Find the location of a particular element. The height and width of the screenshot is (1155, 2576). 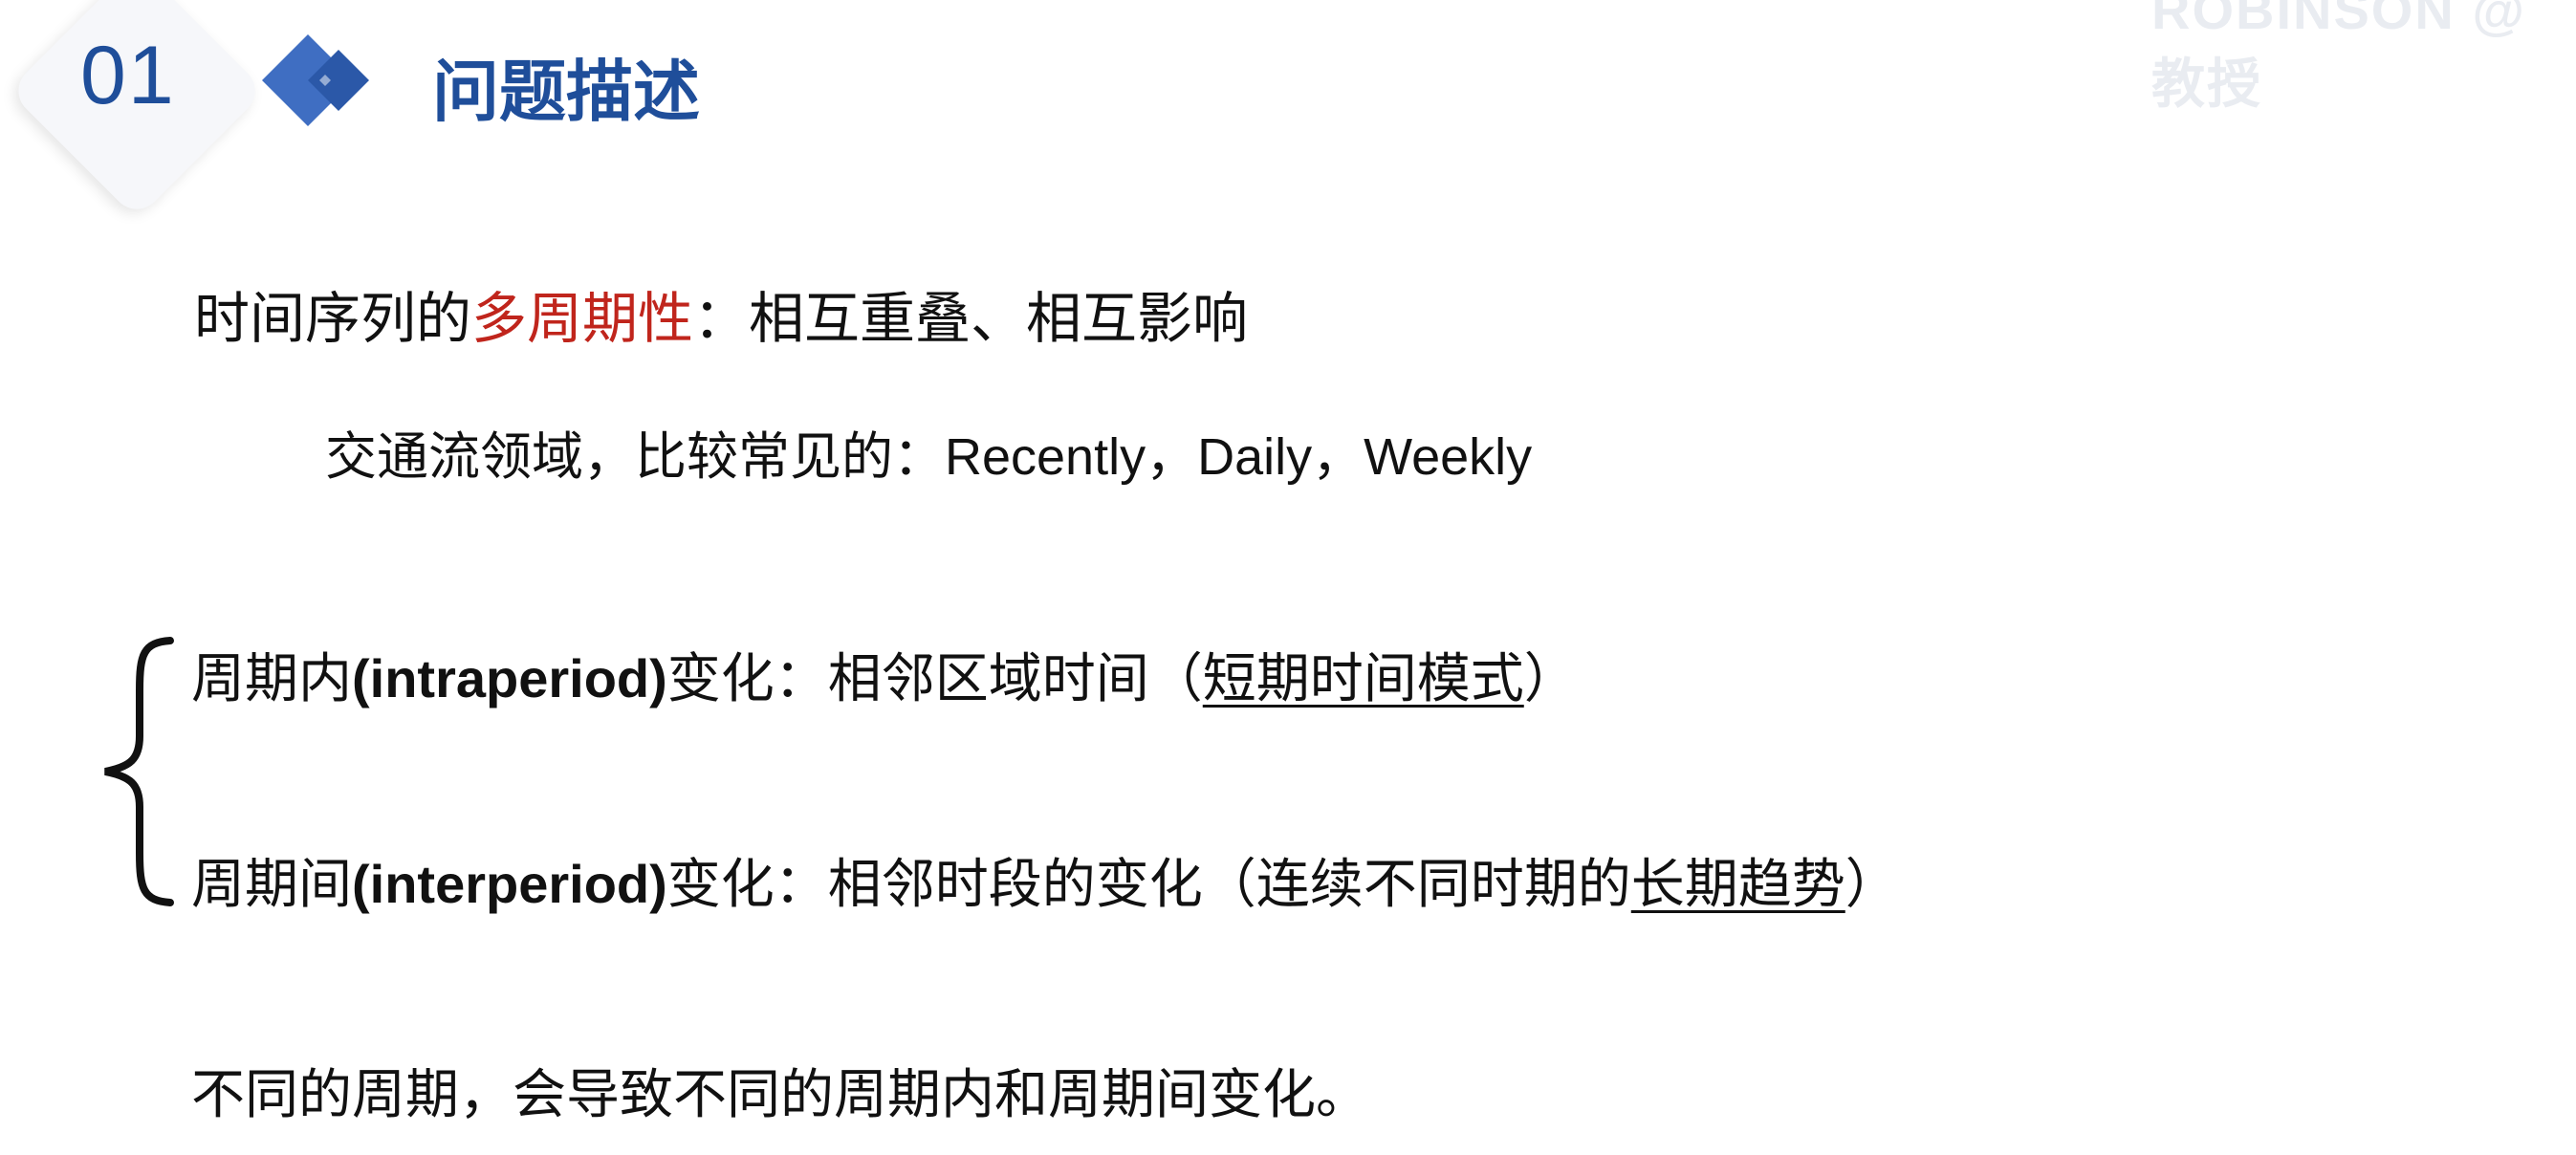

text-segment: 交通流领域，比较常见的： is located at coordinates (635, 457).